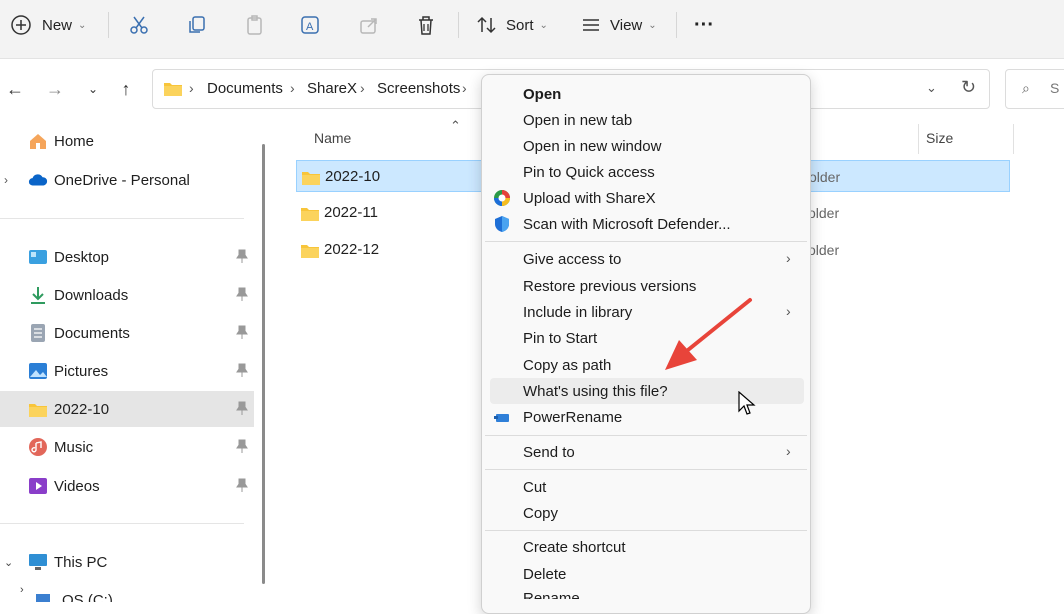 The image size is (1064, 614). What do you see at coordinates (591, 25) in the screenshot?
I see `view-list-icon` at bounding box center [591, 25].